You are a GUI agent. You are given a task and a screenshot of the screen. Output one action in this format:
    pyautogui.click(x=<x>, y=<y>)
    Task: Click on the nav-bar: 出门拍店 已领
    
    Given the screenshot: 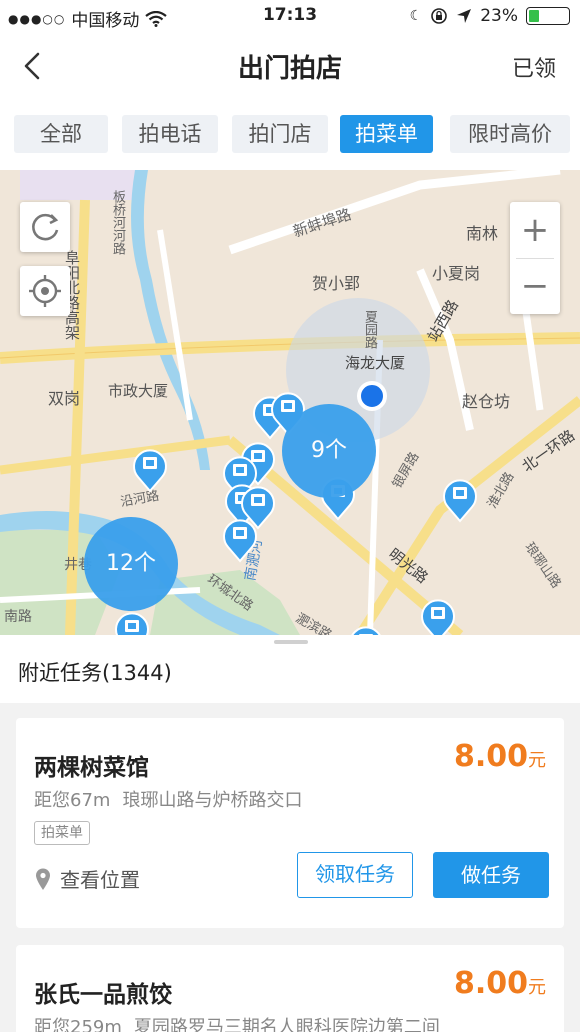 What is the action you would take?
    pyautogui.click(x=290, y=66)
    